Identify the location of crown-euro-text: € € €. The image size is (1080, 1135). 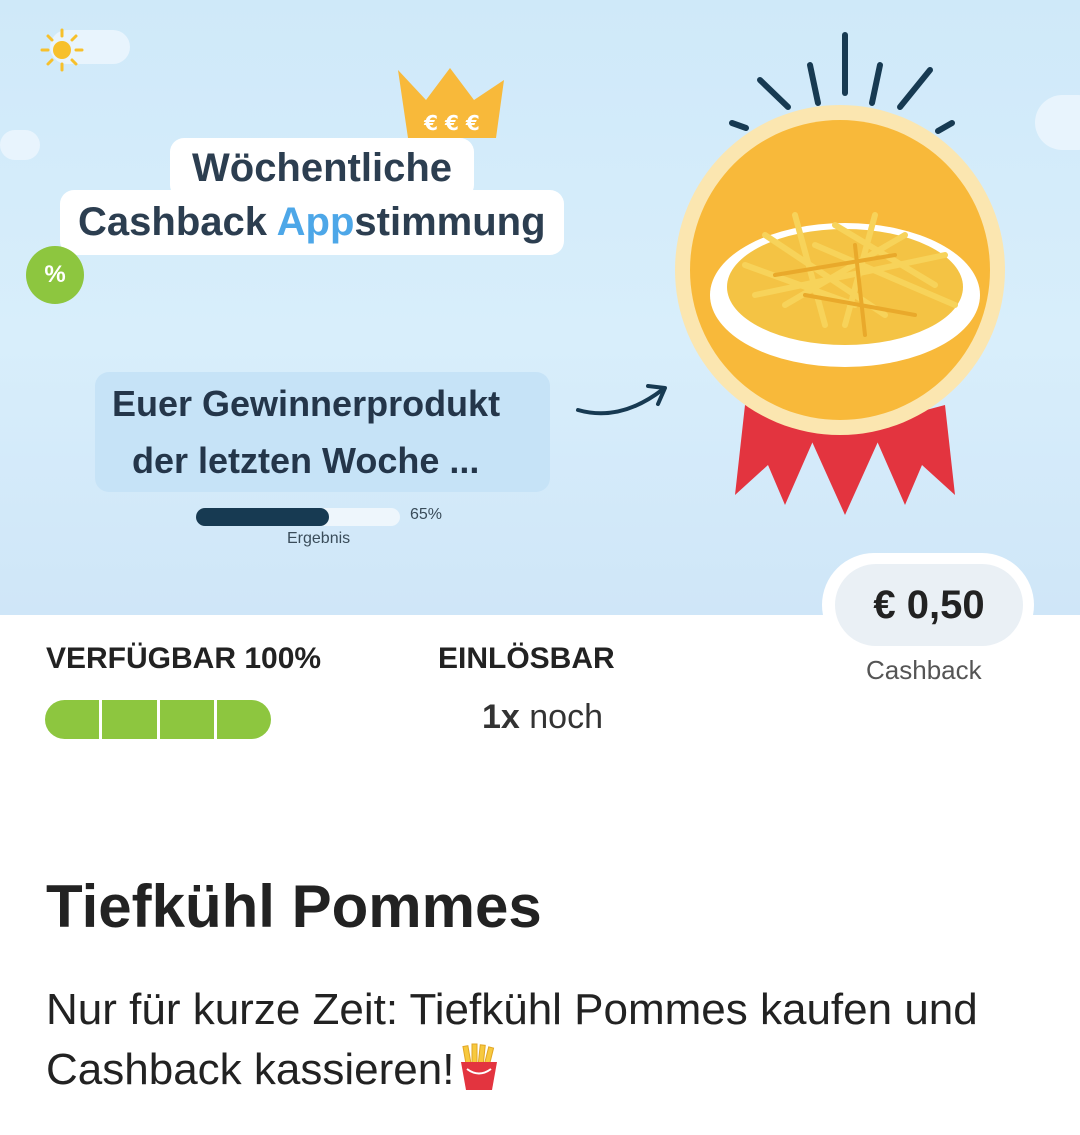
(451, 123).